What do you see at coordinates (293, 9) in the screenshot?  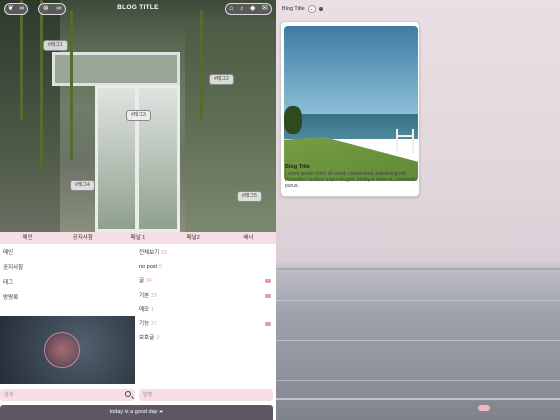 I see `post-blog-title: Blog Title` at bounding box center [293, 9].